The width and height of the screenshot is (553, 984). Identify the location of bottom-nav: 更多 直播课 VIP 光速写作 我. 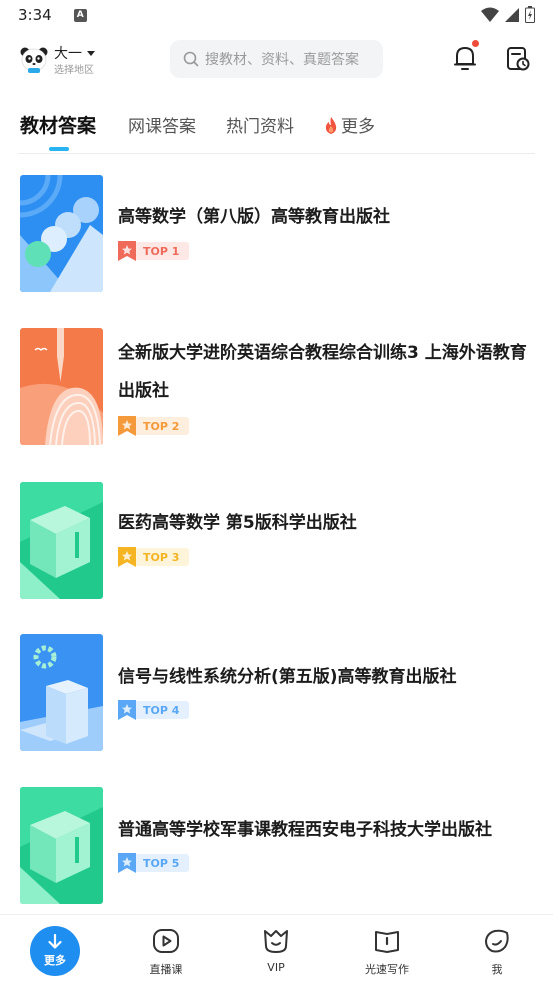
(276, 949).